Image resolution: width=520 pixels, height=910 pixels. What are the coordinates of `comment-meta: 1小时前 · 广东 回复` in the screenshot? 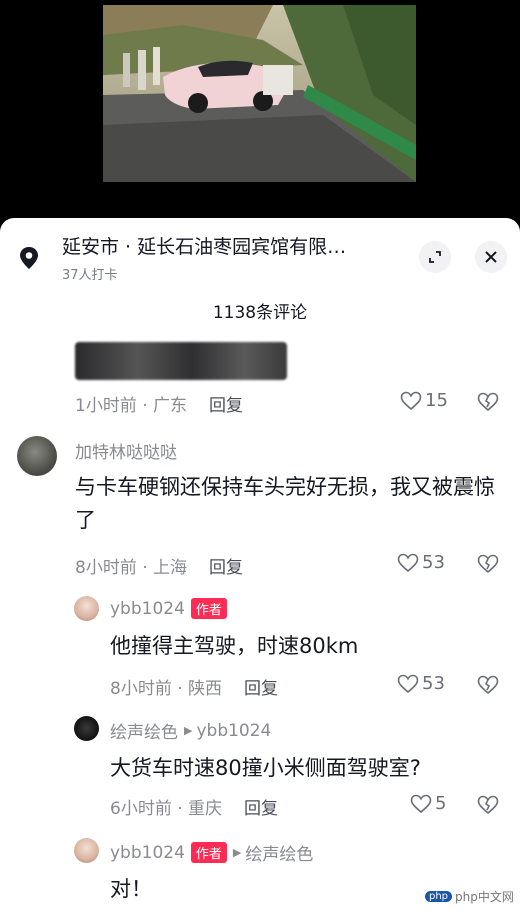 It's located at (159, 403).